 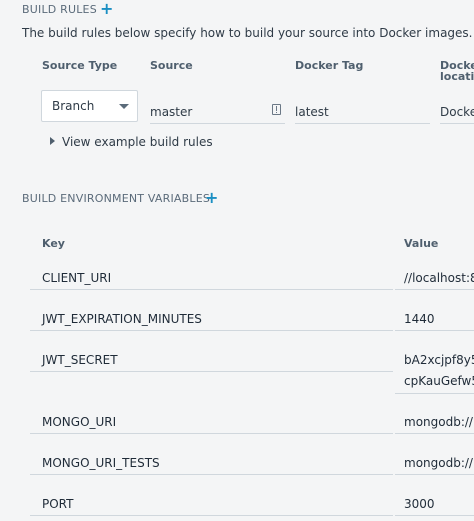 I want to click on env-value-mongo-uri: mongodb://m, so click(x=439, y=422).